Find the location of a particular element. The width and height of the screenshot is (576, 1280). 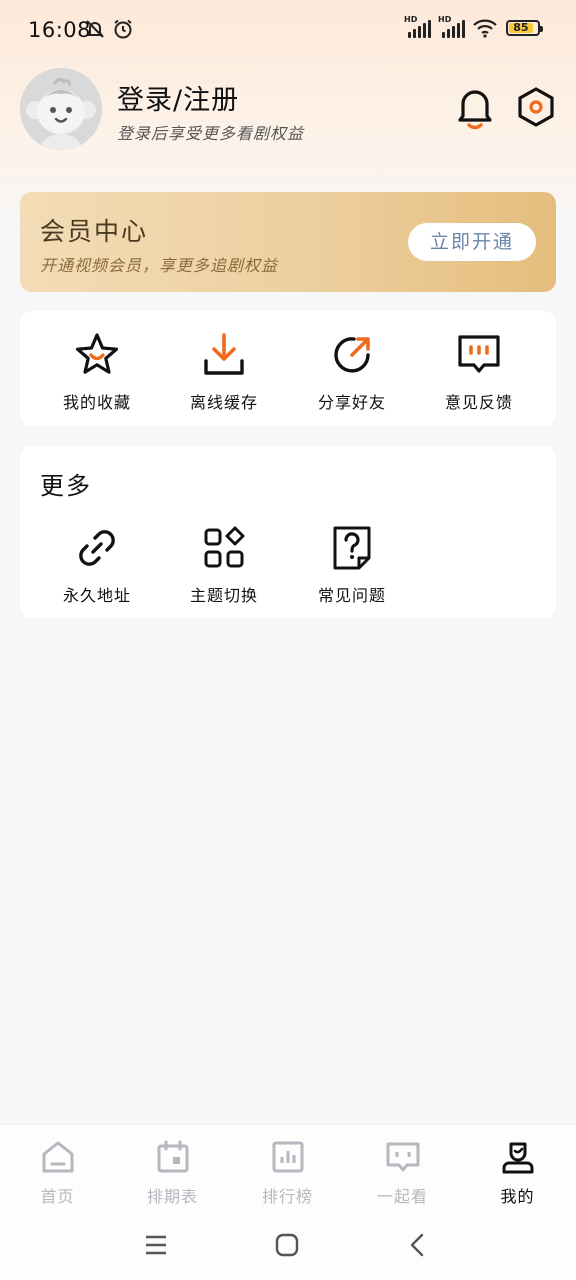

tab-label: 首页 is located at coordinates (57, 1196).